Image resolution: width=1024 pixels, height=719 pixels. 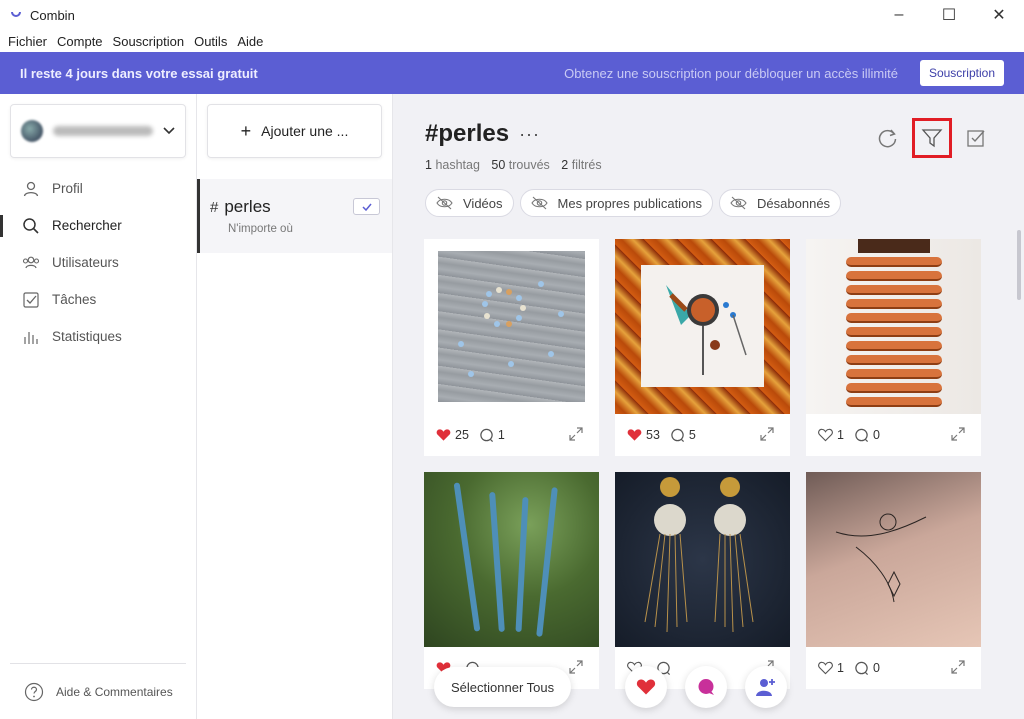 What do you see at coordinates (630, 203) in the screenshot?
I see `chip-label: Mes propres publications` at bounding box center [630, 203].